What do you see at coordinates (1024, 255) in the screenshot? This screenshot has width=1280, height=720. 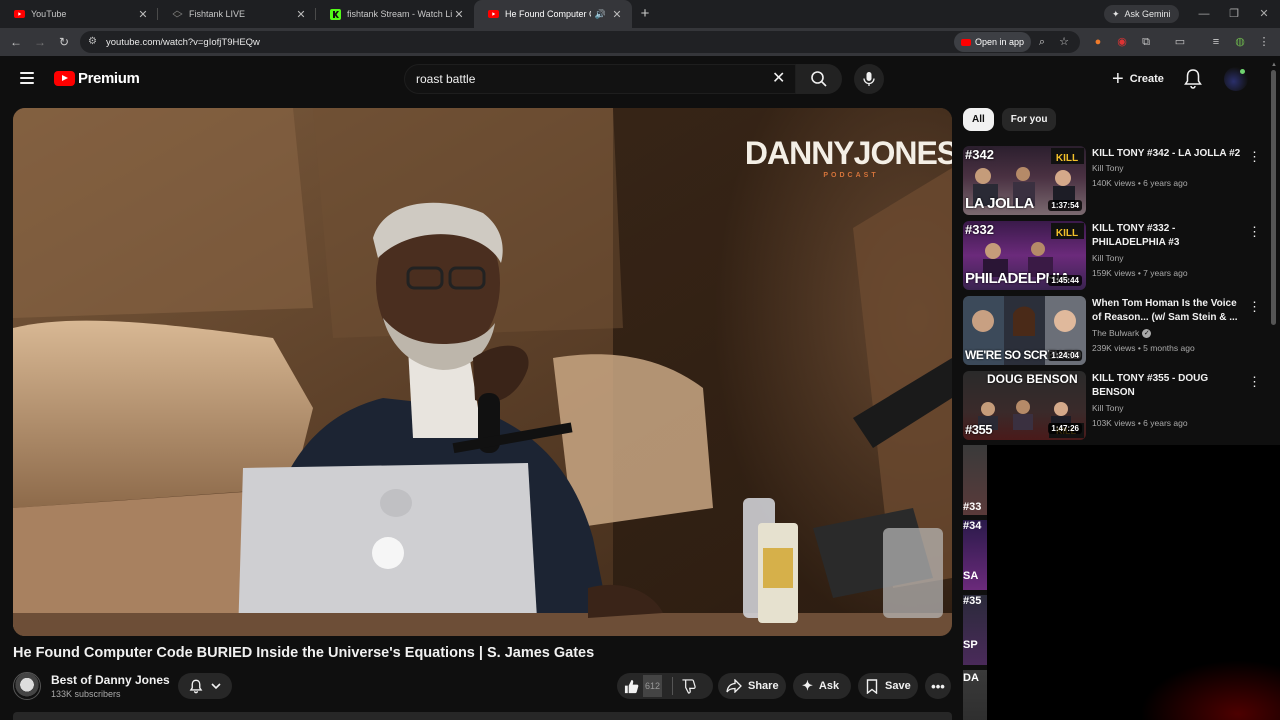 I see `video-thumbnail: KILL #332 PHILADELPHIA 1:45:44` at bounding box center [1024, 255].